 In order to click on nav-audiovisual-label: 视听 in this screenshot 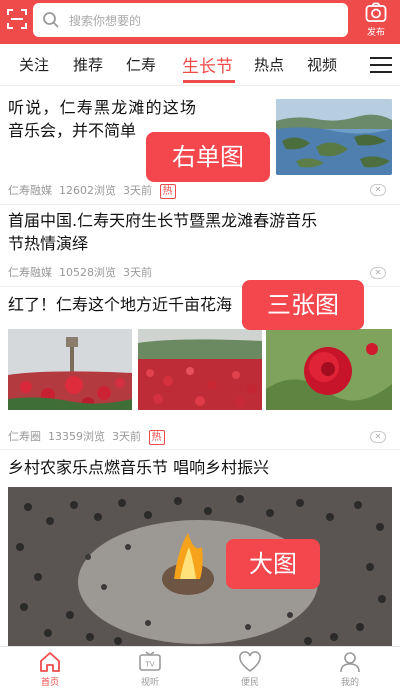, I will do `click(149, 683)`.